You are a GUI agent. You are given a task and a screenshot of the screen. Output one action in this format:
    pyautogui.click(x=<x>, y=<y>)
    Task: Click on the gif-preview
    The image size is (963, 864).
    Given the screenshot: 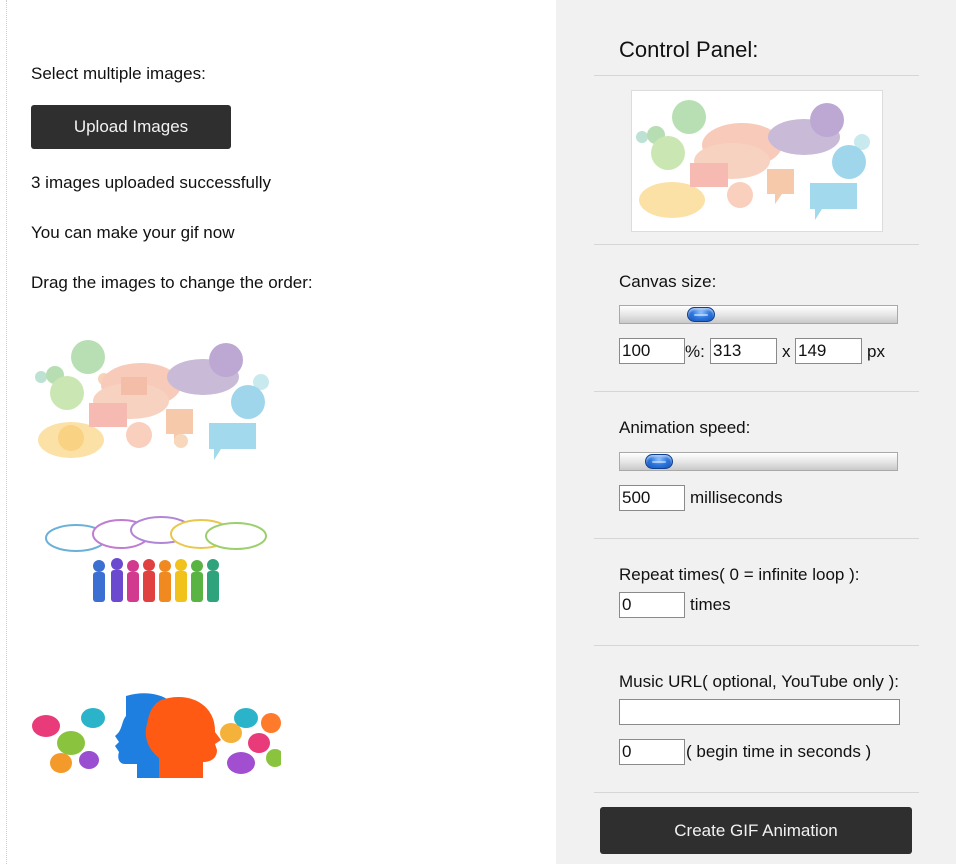 What is the action you would take?
    pyautogui.click(x=757, y=161)
    